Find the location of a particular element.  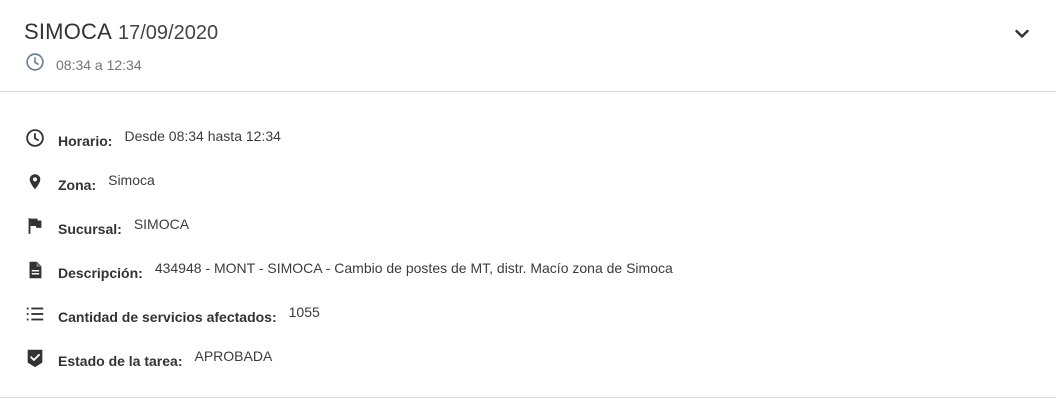

time-range-text: 08:34 a 12:34 is located at coordinates (99, 64).